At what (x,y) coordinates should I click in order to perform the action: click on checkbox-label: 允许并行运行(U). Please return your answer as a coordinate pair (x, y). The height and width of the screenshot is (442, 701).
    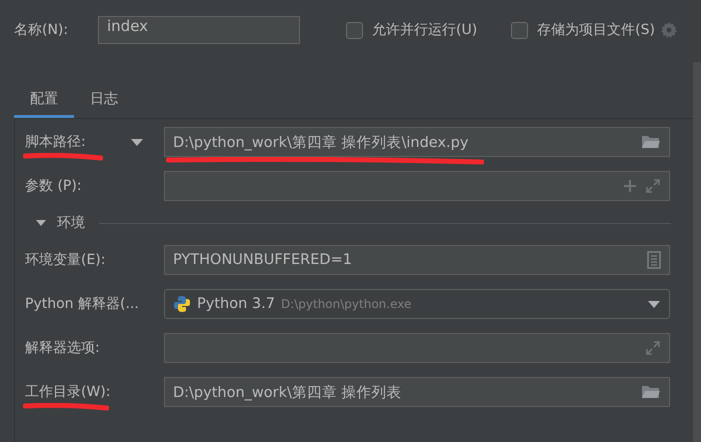
    Looking at the image, I should click on (425, 30).